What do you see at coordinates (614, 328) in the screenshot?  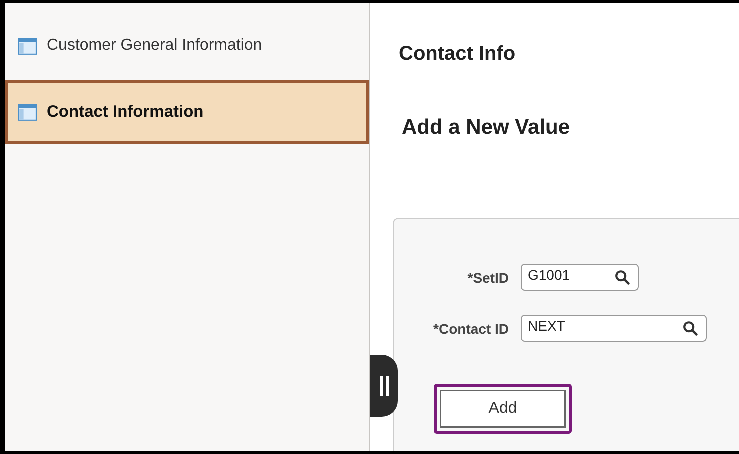 I see `input-field: NEXT` at bounding box center [614, 328].